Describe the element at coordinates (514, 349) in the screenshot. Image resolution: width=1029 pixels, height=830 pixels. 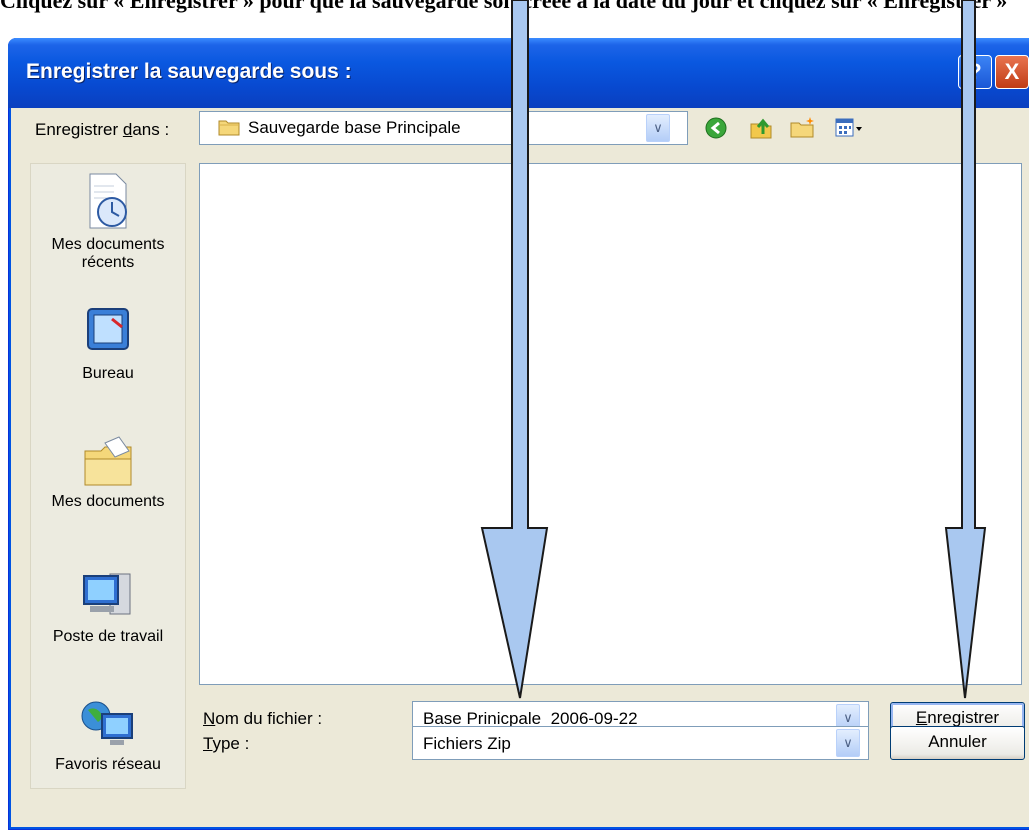
I see `arrow-to-filename` at that location.